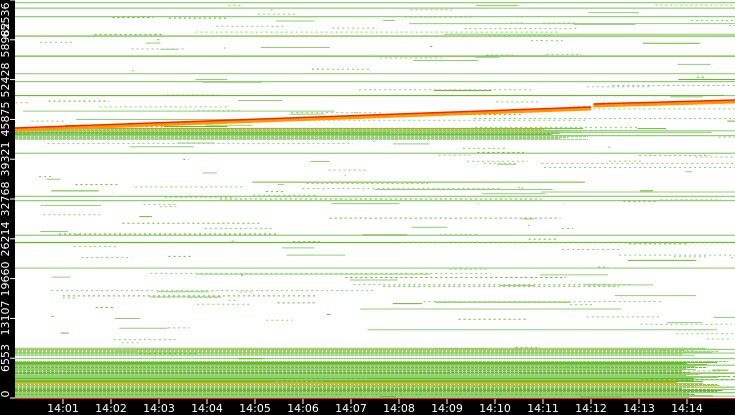 The height and width of the screenshot is (415, 735). What do you see at coordinates (255, 408) in the screenshot?
I see `x-tick-label: 14:05` at bounding box center [255, 408].